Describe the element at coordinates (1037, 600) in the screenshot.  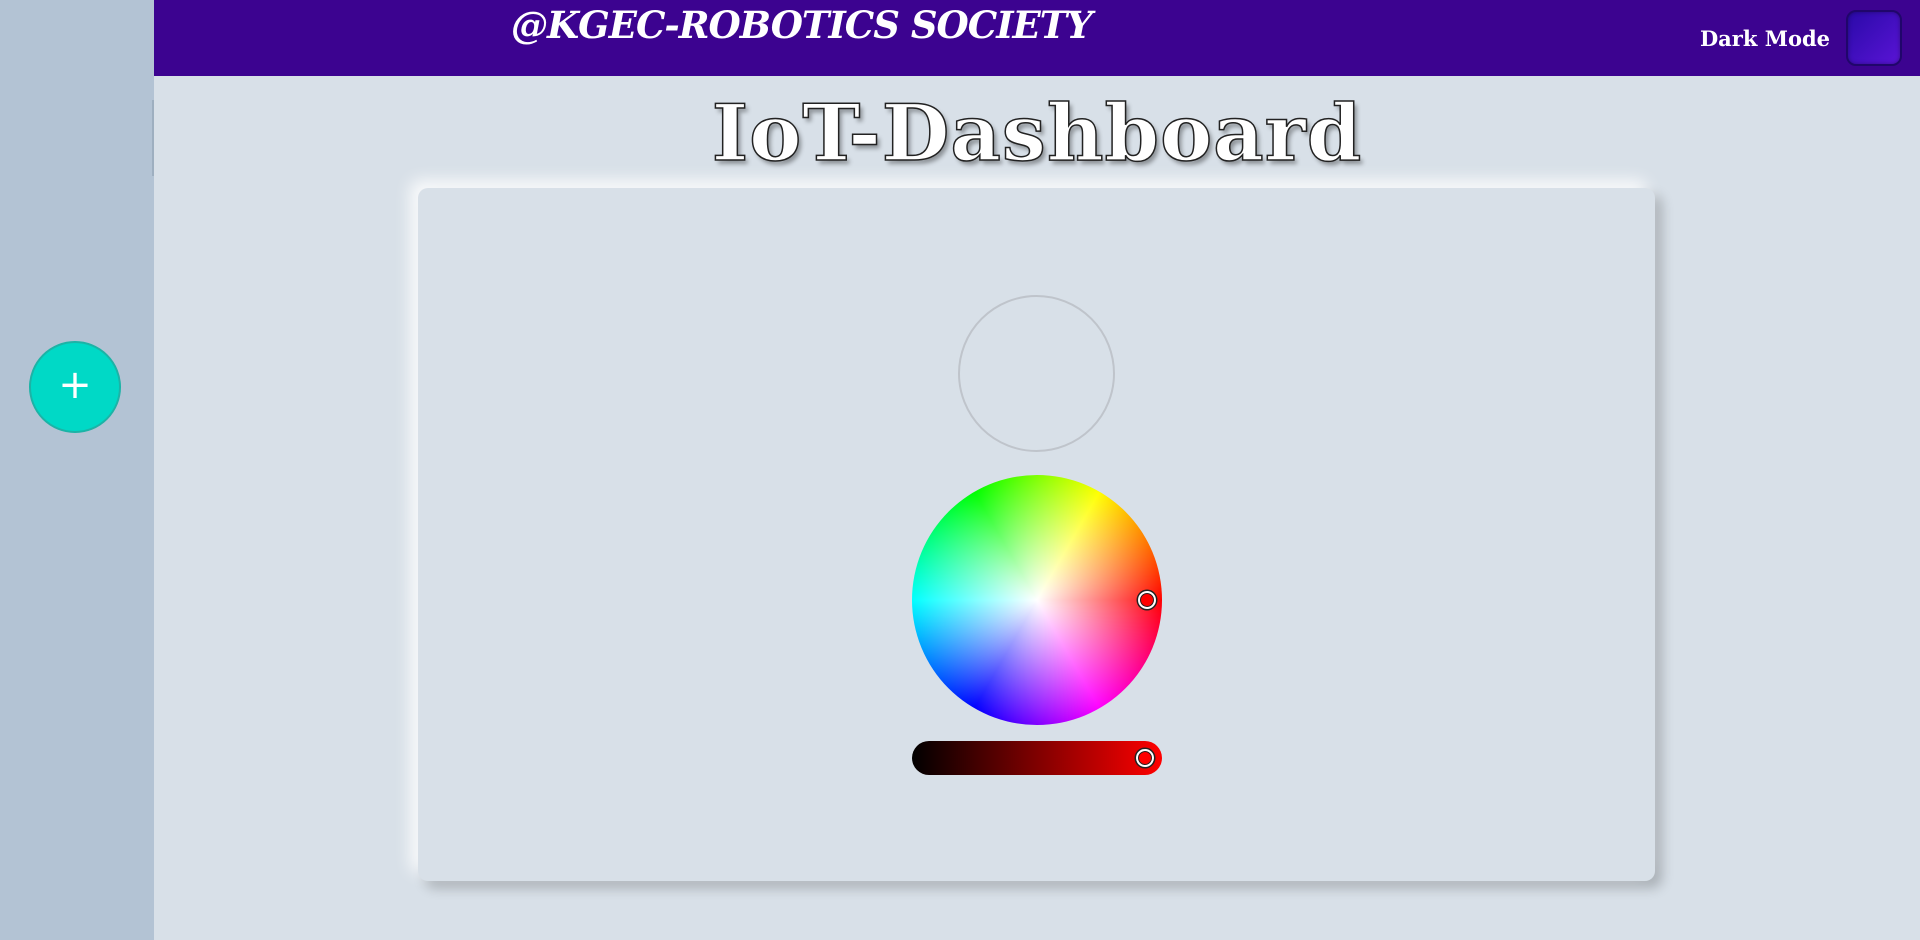
I see `color-wheel` at that location.